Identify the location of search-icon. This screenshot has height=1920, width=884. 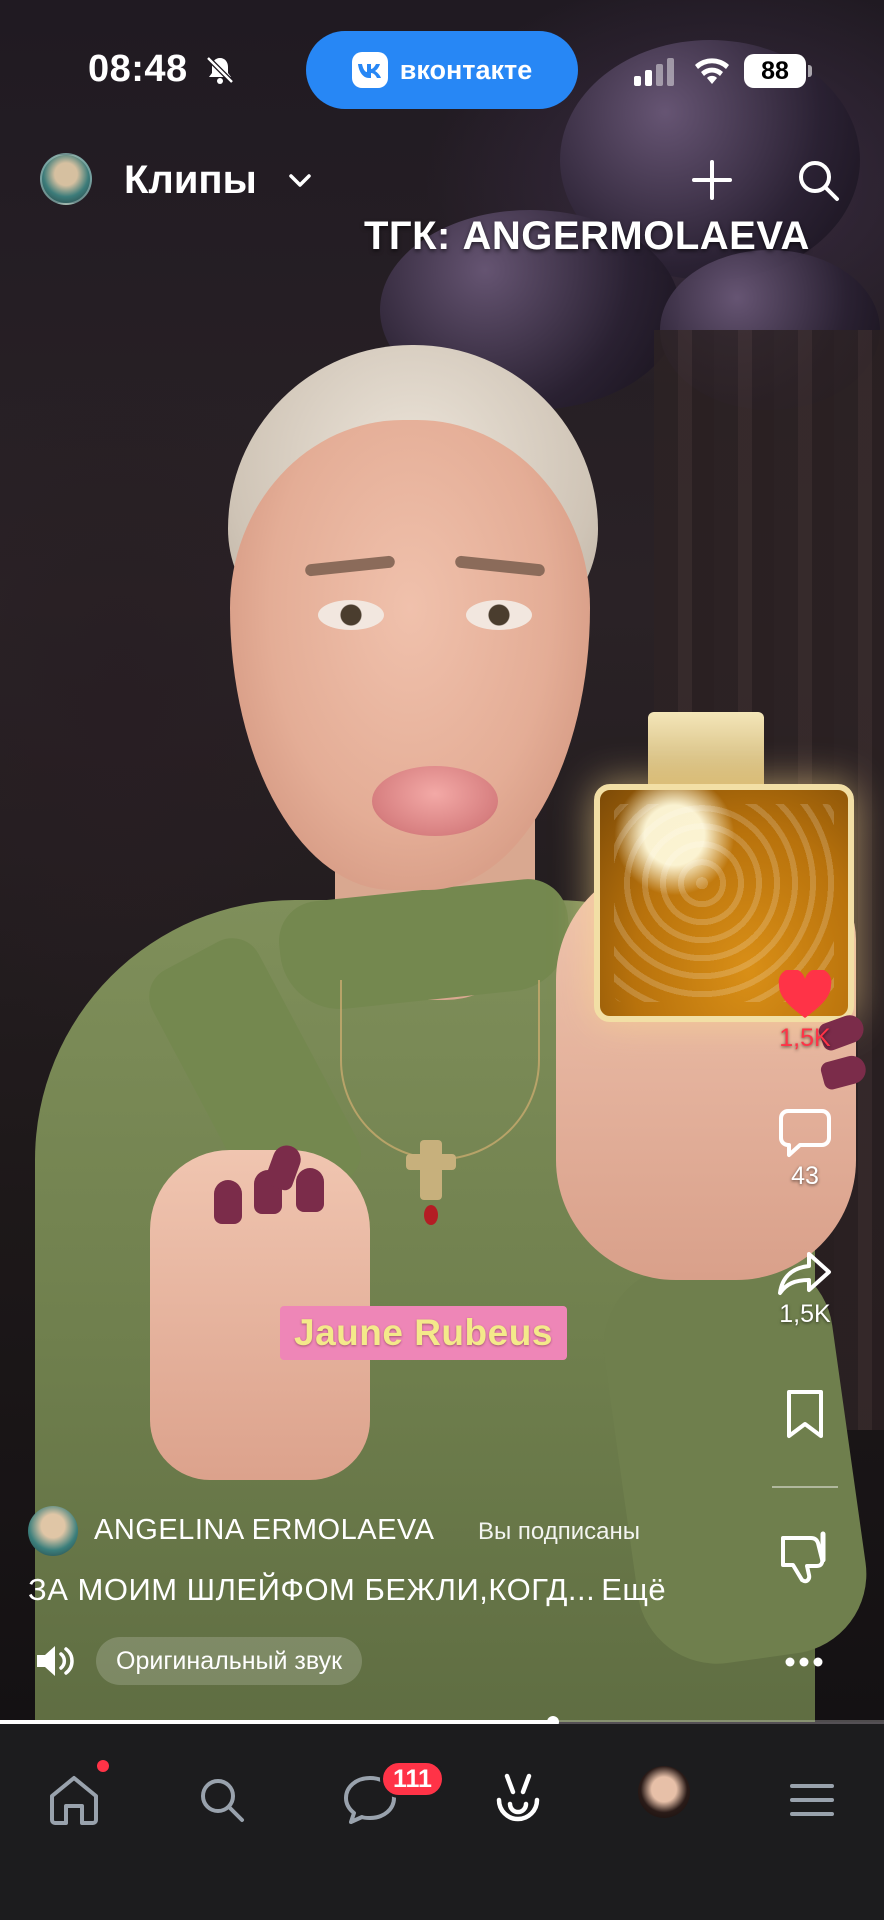
(818, 180).